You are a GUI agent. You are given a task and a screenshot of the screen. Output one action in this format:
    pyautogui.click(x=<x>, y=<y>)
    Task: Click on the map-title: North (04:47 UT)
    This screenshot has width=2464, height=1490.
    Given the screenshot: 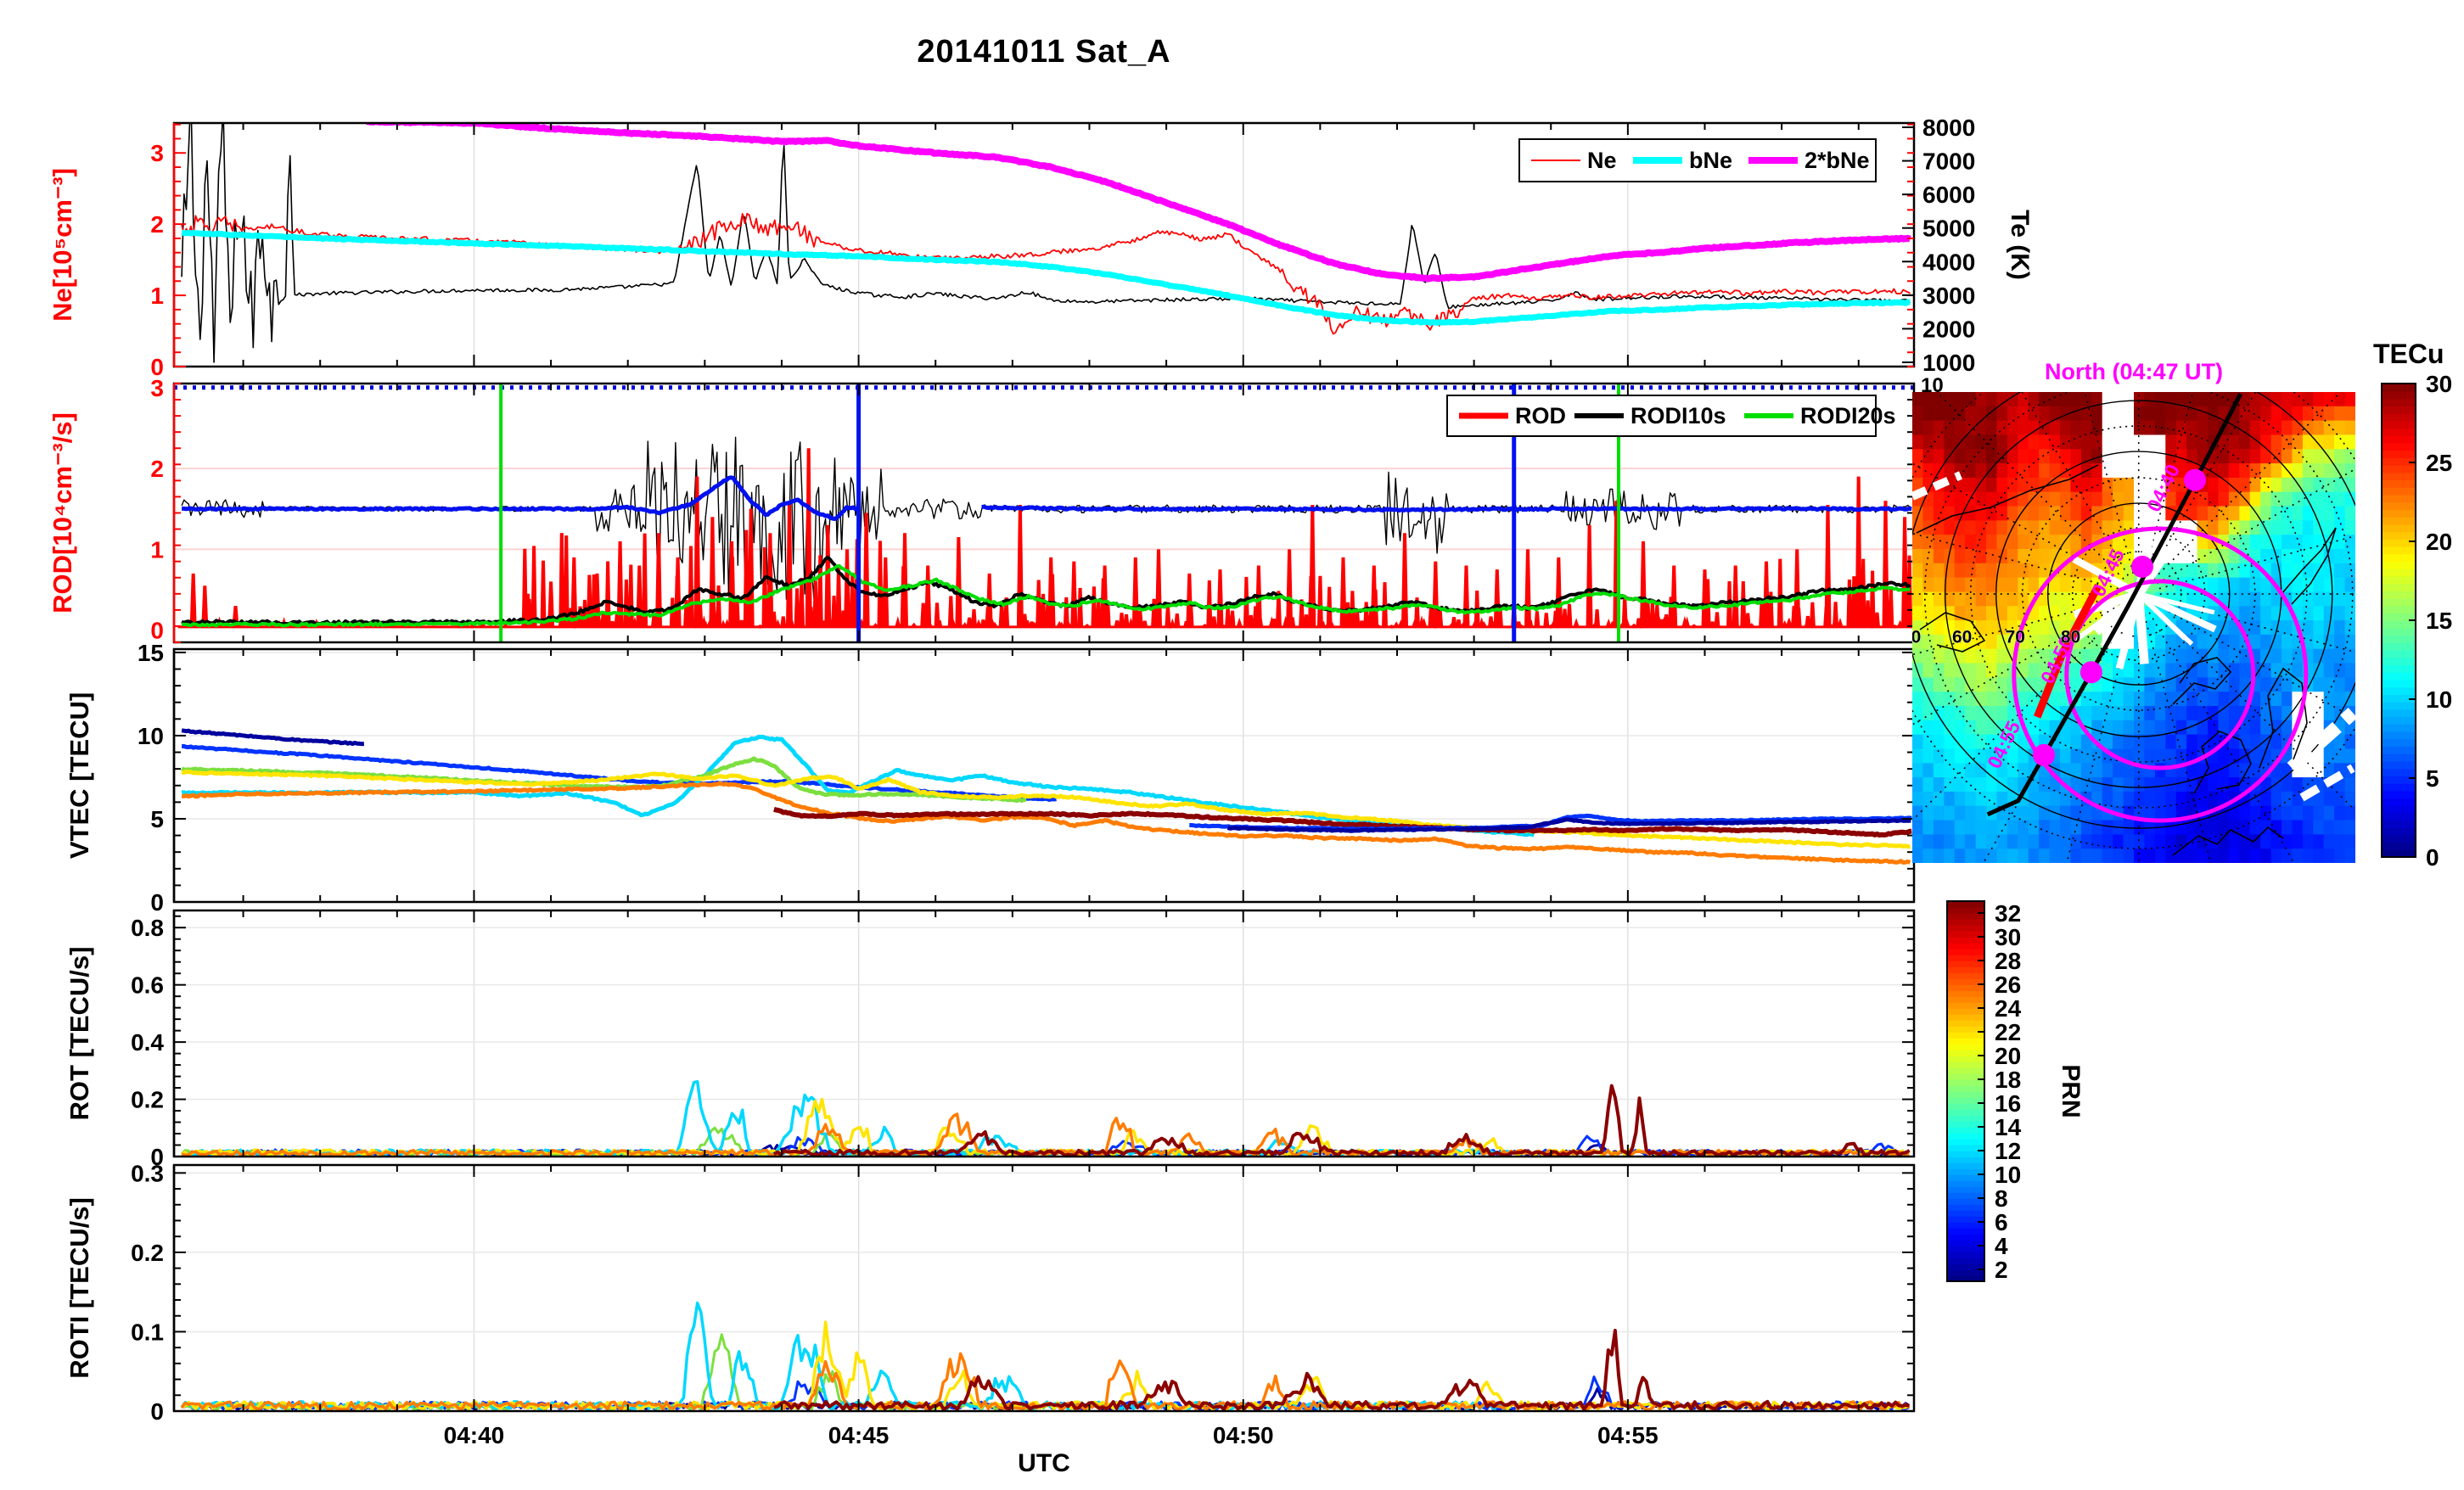 What is the action you would take?
    pyautogui.click(x=2134, y=371)
    